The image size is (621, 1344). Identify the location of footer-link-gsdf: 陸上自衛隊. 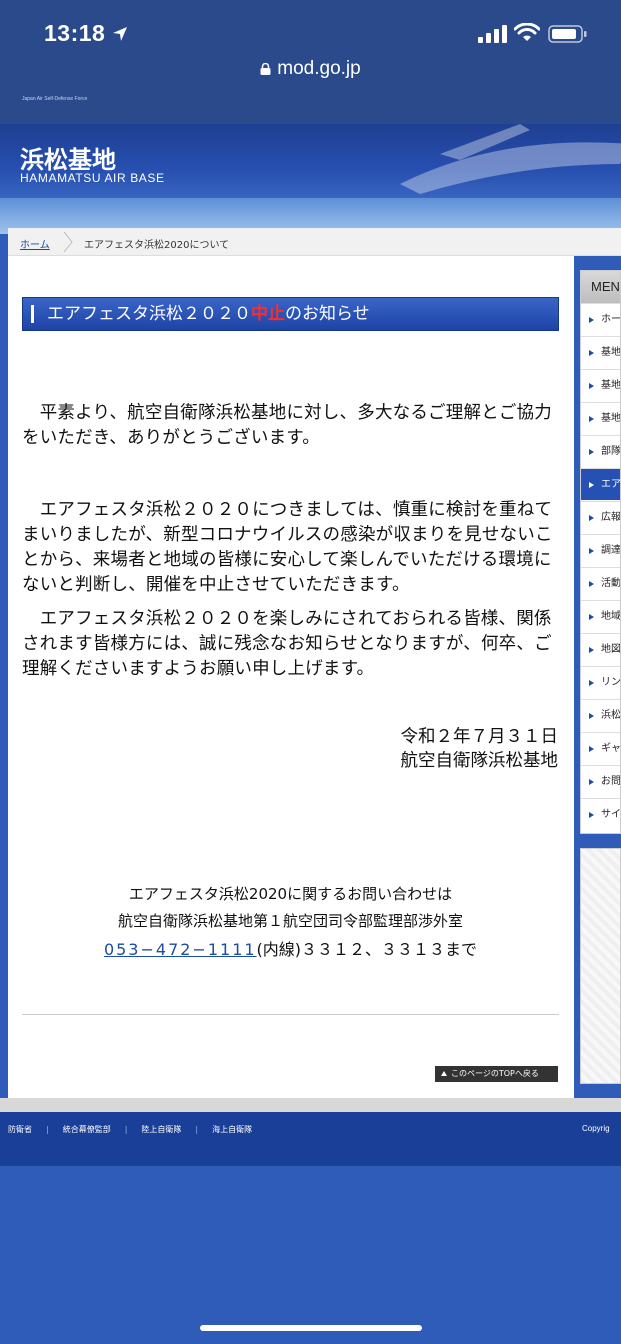
(161, 1129).